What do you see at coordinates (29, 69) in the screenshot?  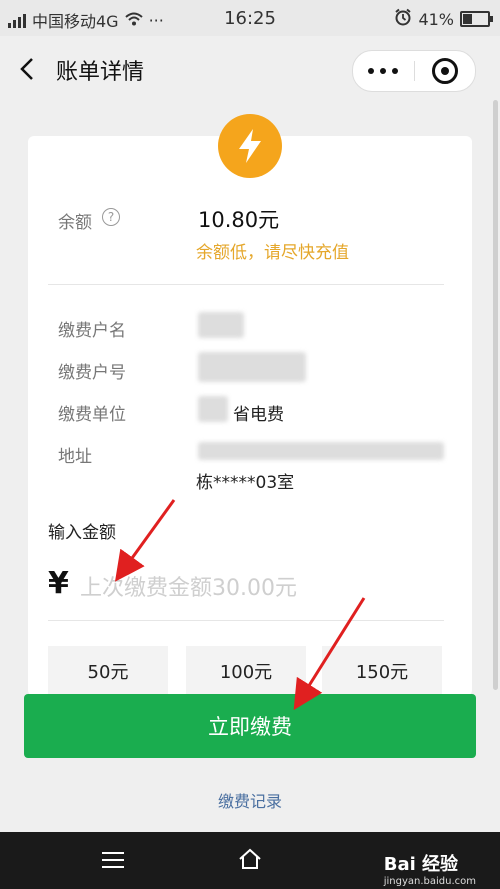 I see `chevron-left-icon` at bounding box center [29, 69].